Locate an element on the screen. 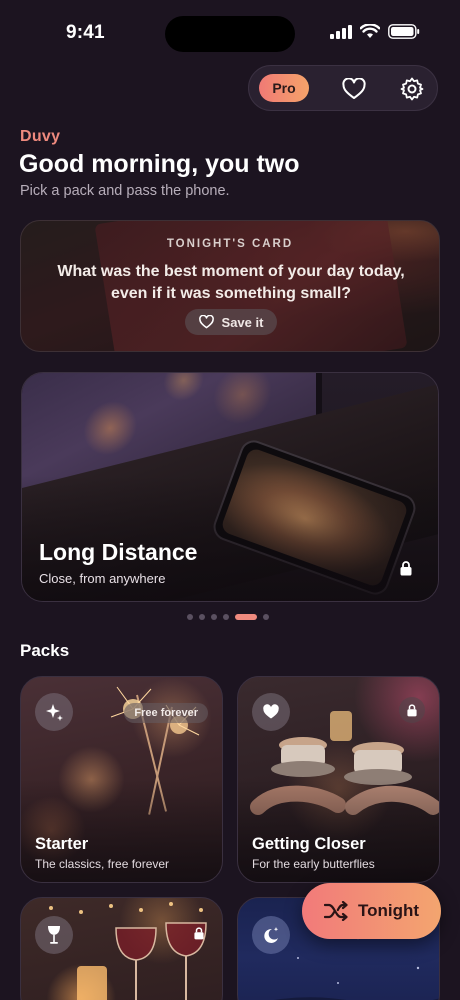  save-it-label: Save it is located at coordinates (242, 322).